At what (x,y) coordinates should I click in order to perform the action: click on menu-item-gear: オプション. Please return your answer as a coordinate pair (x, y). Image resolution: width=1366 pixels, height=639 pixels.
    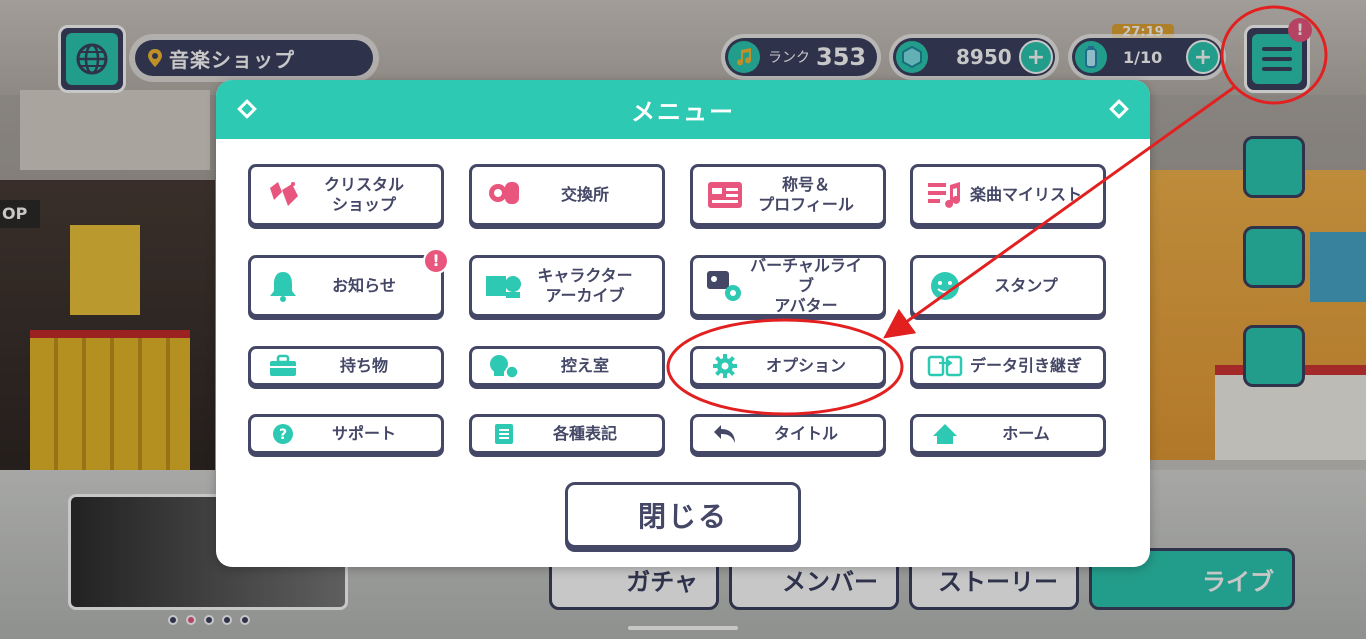
    Looking at the image, I should click on (788, 366).